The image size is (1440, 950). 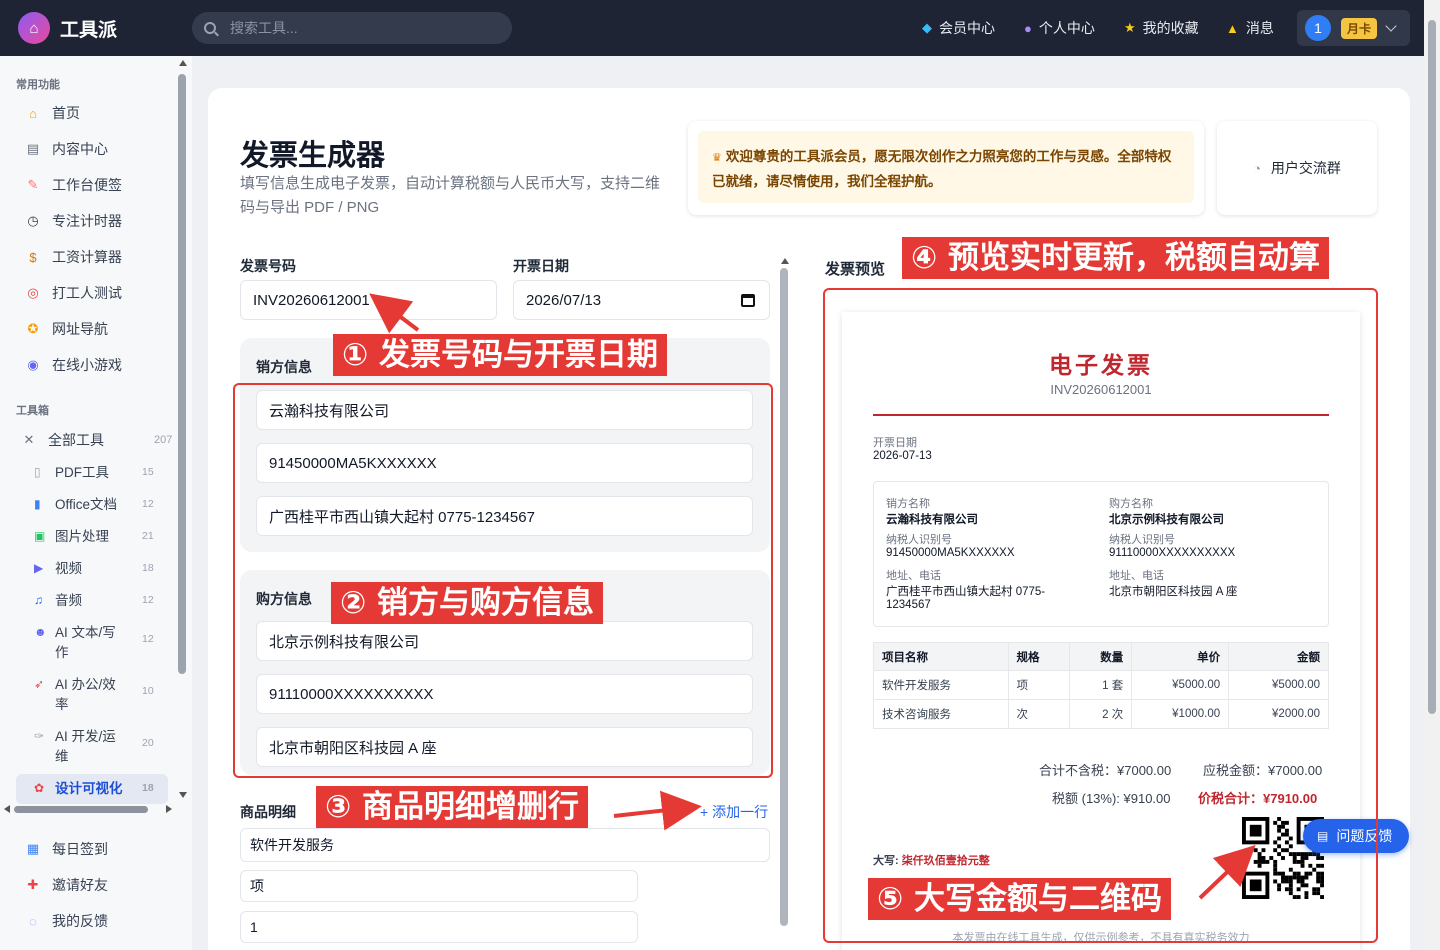 I want to click on user-group-label: 用户交流群, so click(x=1305, y=168).